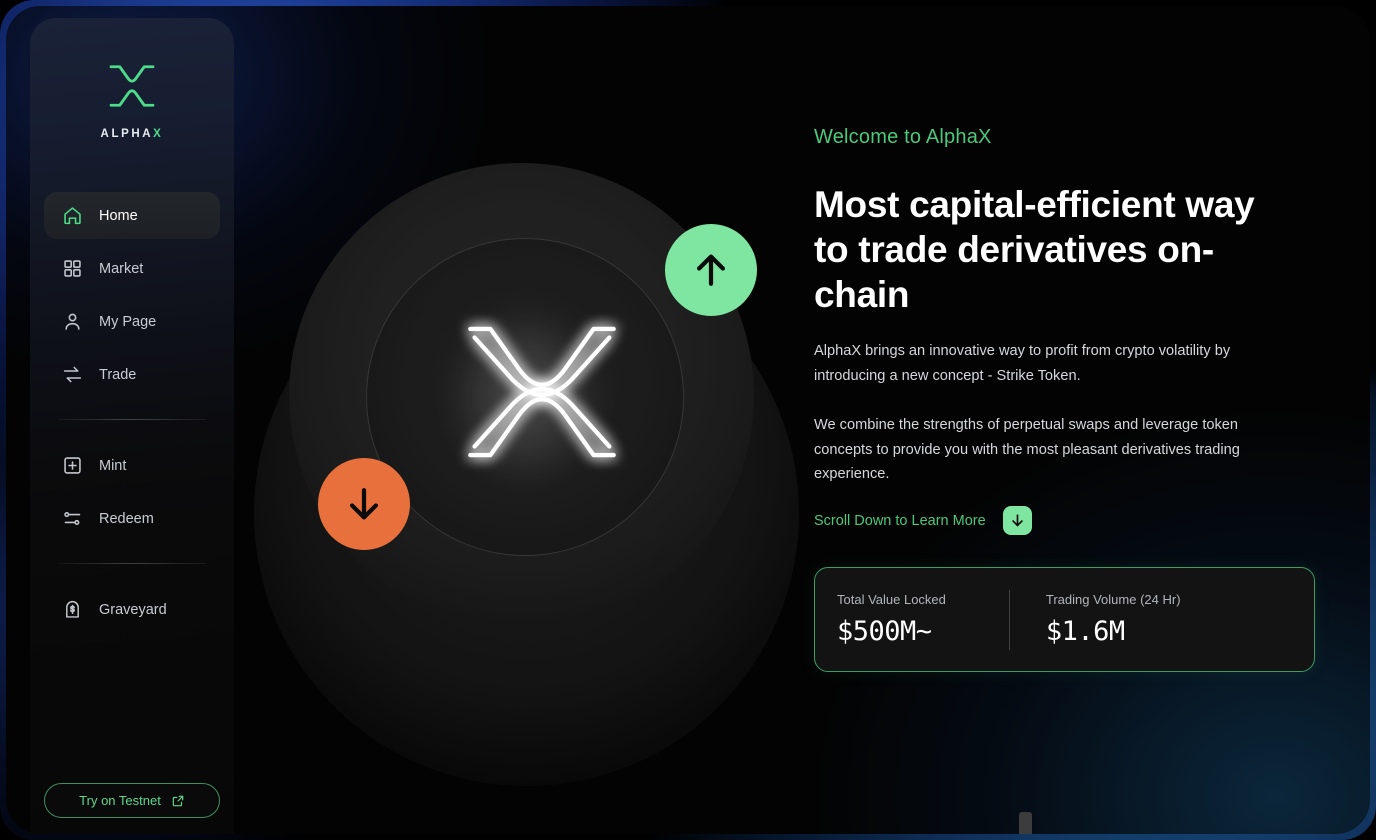 The width and height of the screenshot is (1376, 840). I want to click on sliders-icon, so click(72, 518).